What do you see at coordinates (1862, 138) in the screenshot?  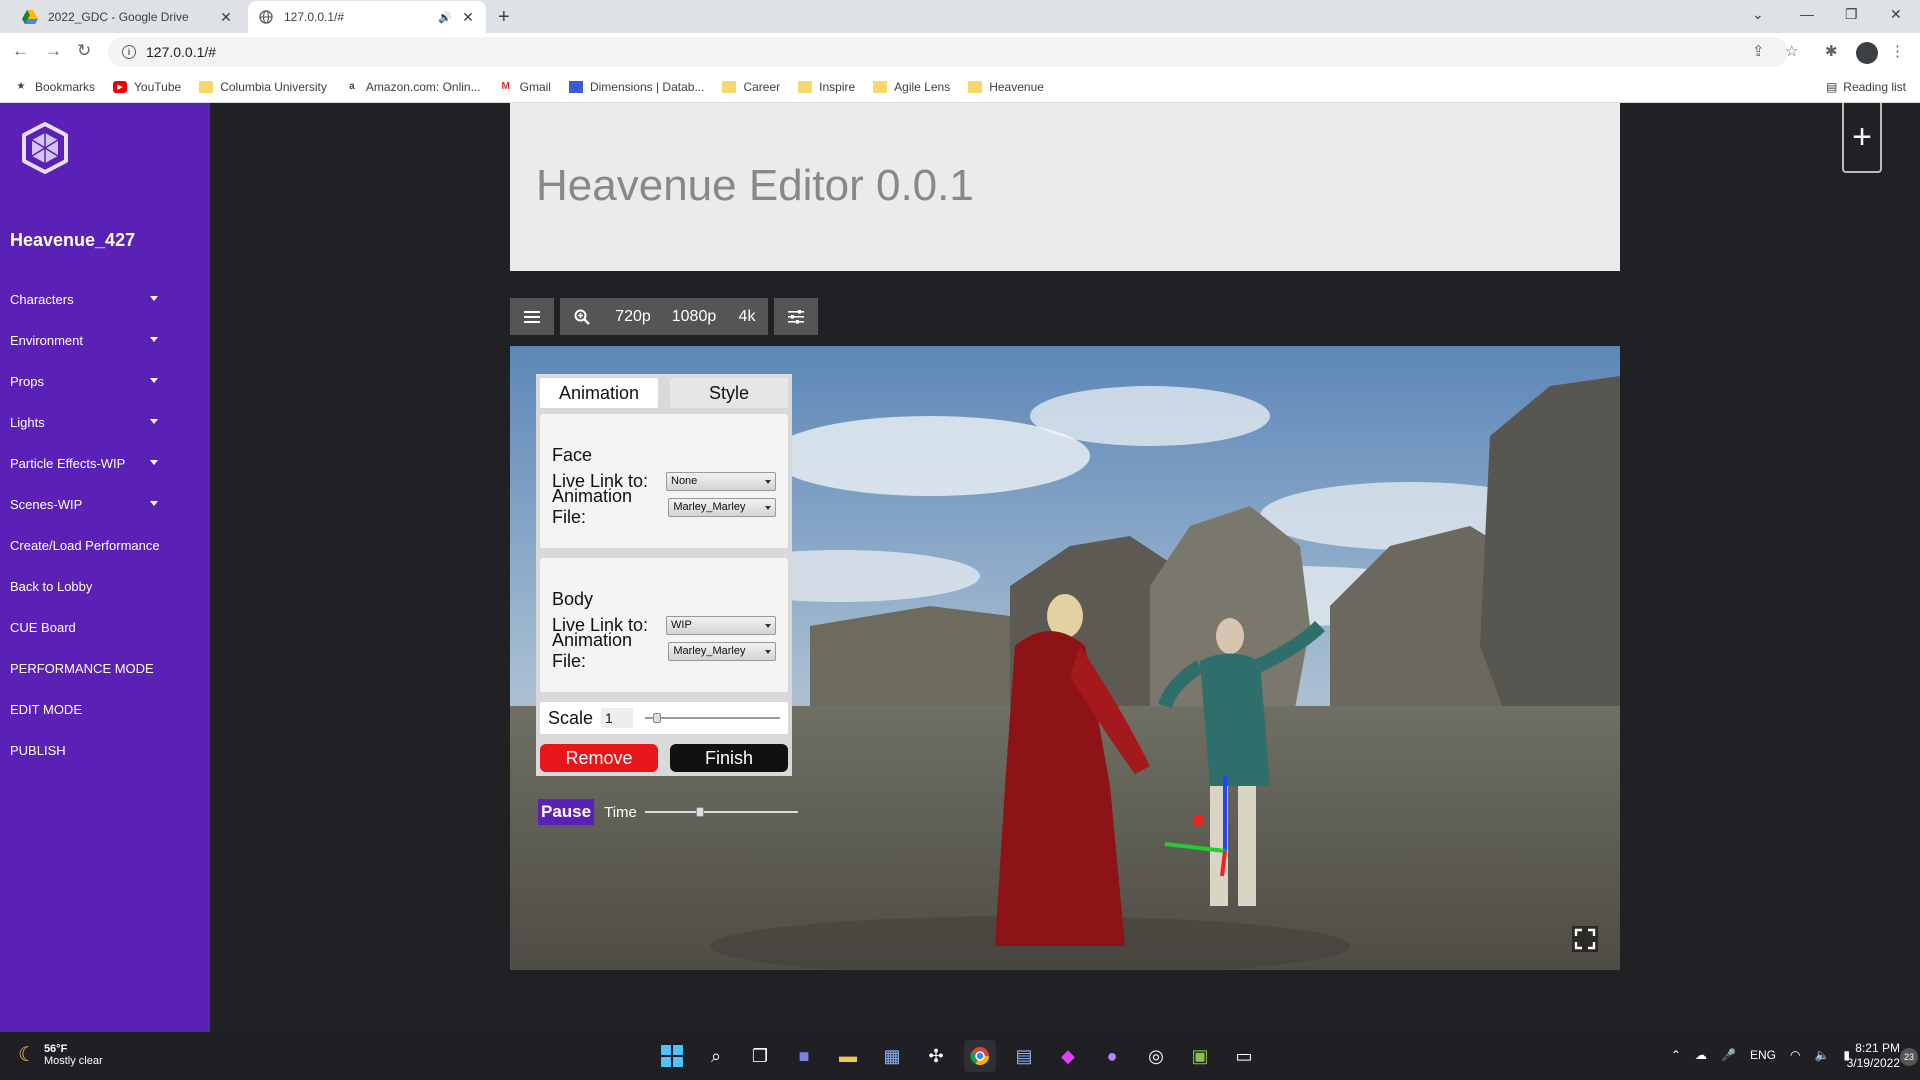 I see `add-button: +` at bounding box center [1862, 138].